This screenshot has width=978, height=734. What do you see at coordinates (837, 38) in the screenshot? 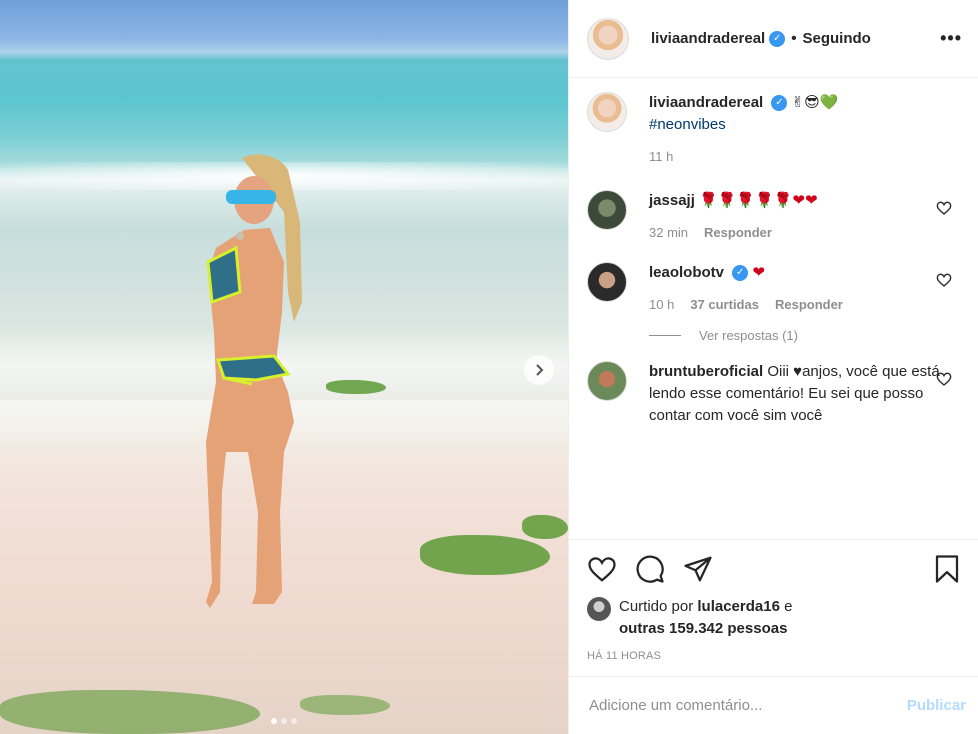
I see `follow-status-button: Seguindo` at bounding box center [837, 38].